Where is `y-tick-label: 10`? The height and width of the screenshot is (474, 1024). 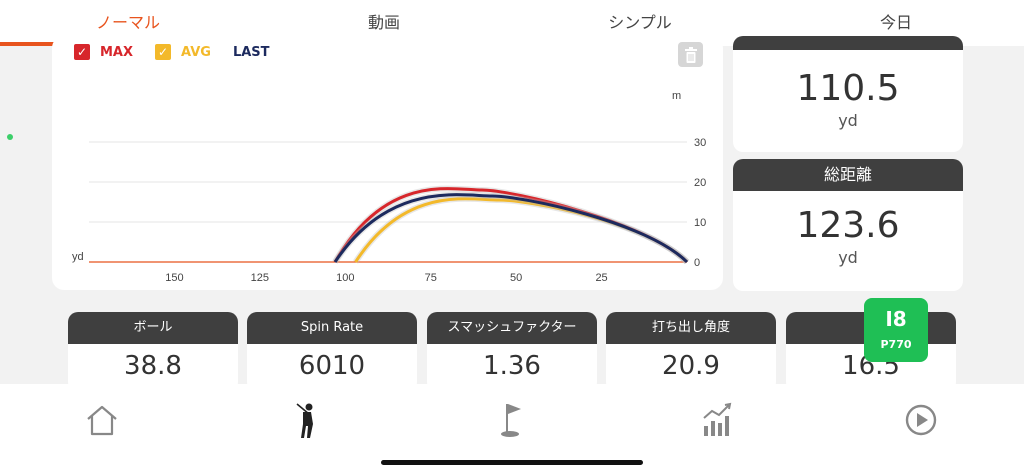
y-tick-label: 10 is located at coordinates (700, 223).